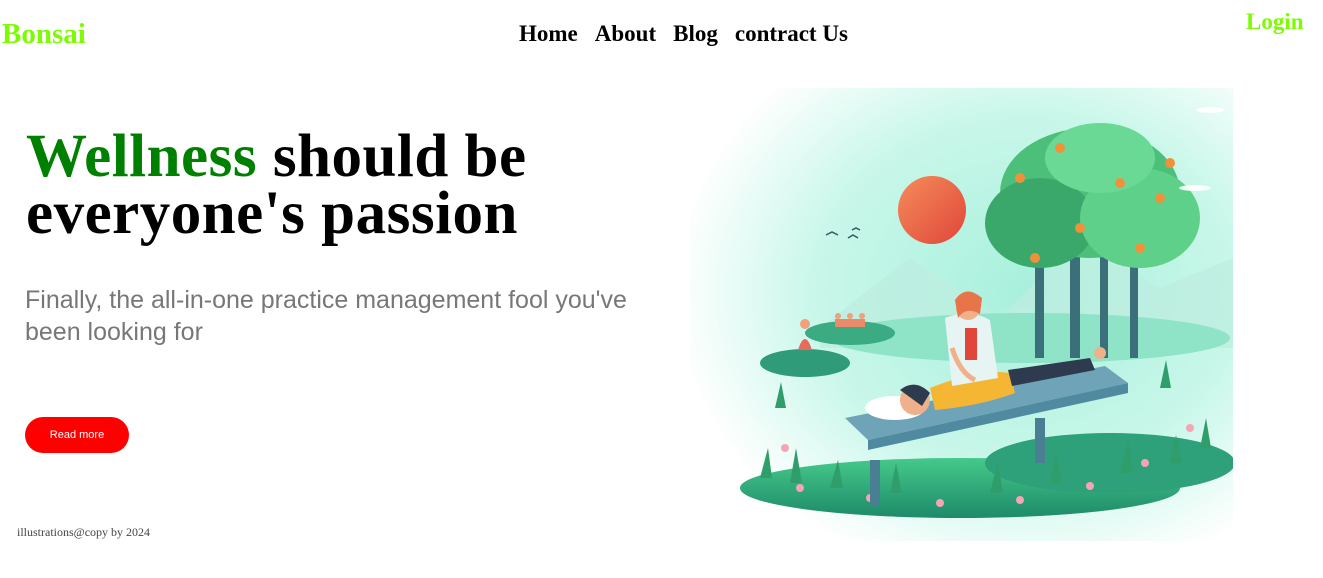 The width and height of the screenshot is (1323, 578). What do you see at coordinates (548, 34) in the screenshot?
I see `nav-home: Home` at bounding box center [548, 34].